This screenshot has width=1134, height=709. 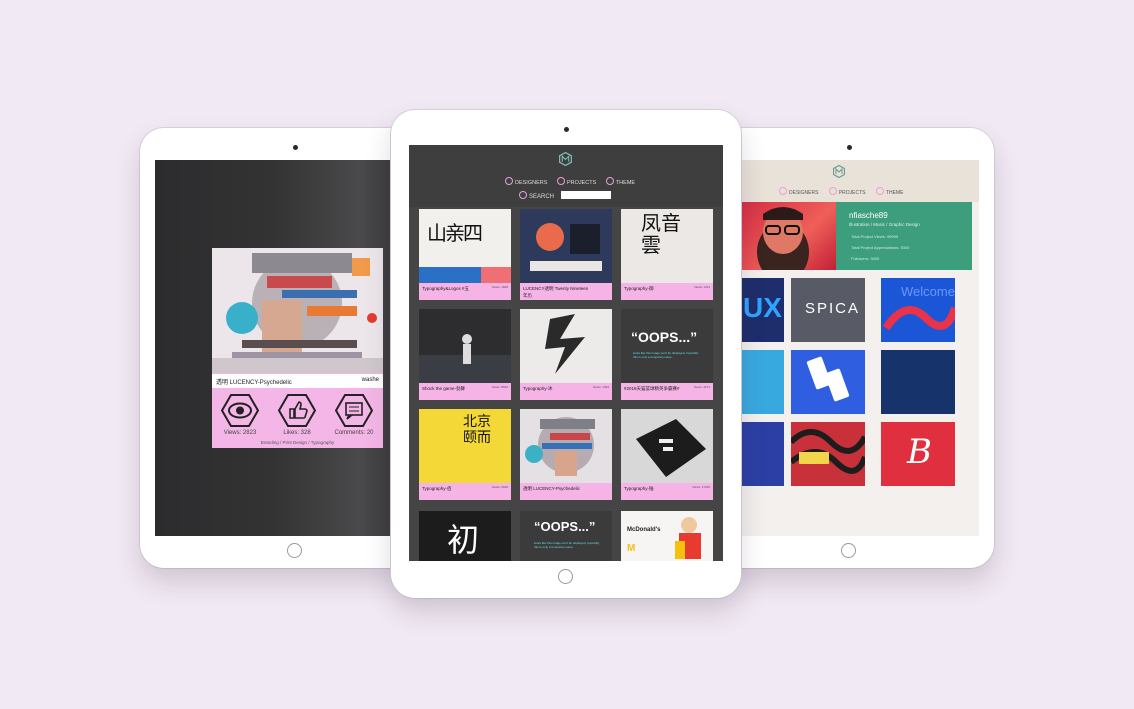 What do you see at coordinates (880, 247) in the screenshot?
I see `designer-stat-appreciations: Total Project Appreciations: 3000` at bounding box center [880, 247].